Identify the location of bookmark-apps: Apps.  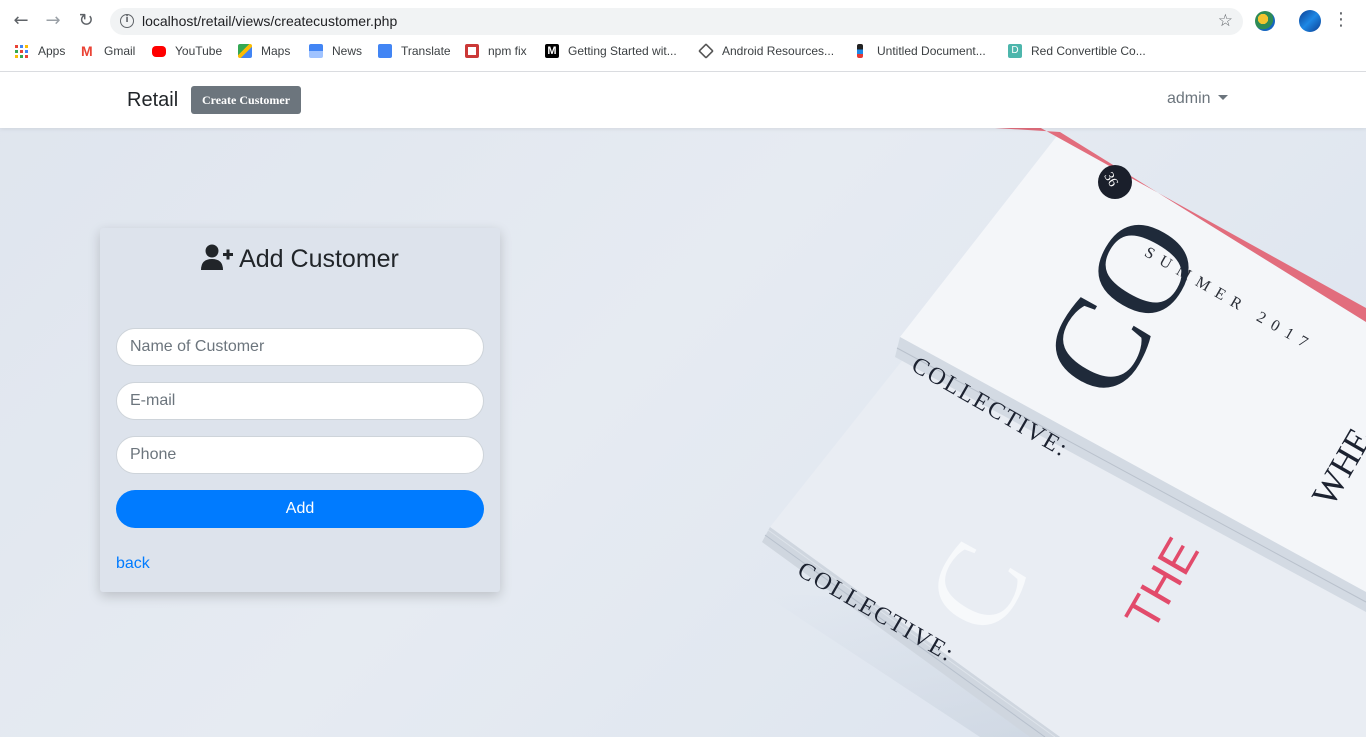
(40, 51).